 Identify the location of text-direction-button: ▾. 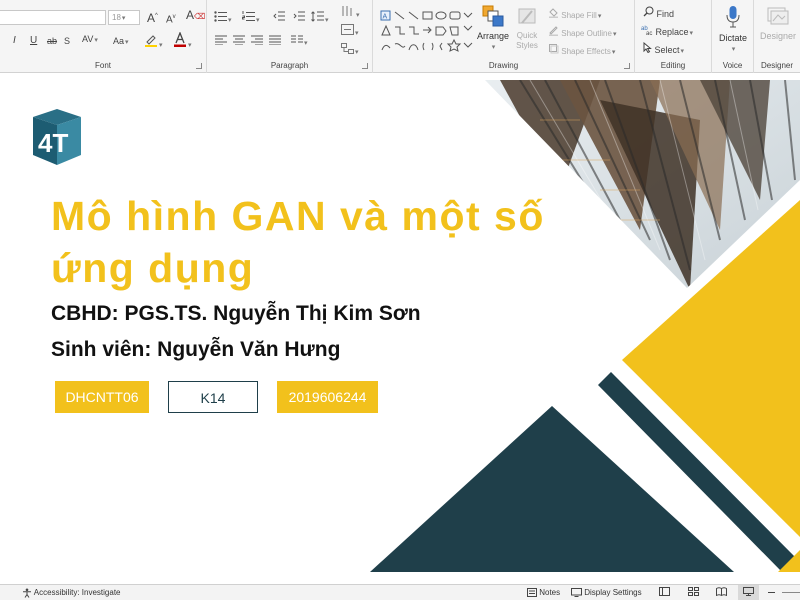
(350, 13).